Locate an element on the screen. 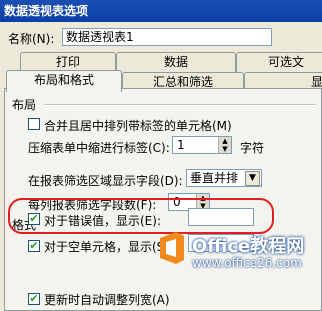 The height and width of the screenshot is (311, 322). layout-separator is located at coordinates (180, 105).